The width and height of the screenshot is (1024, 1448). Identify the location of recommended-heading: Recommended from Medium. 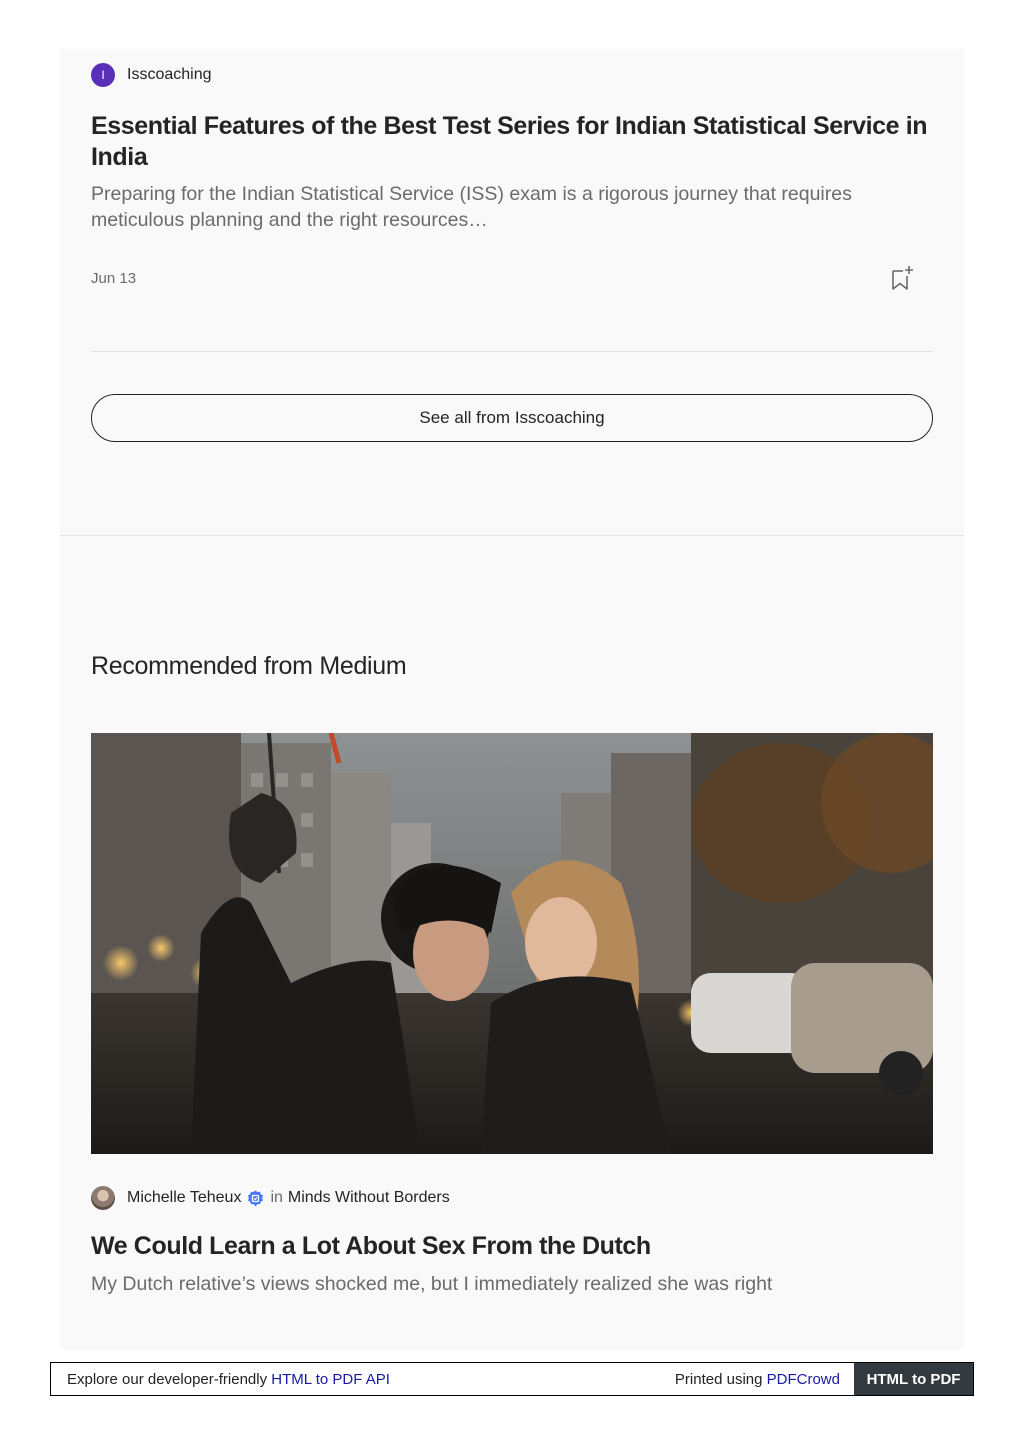
(249, 666).